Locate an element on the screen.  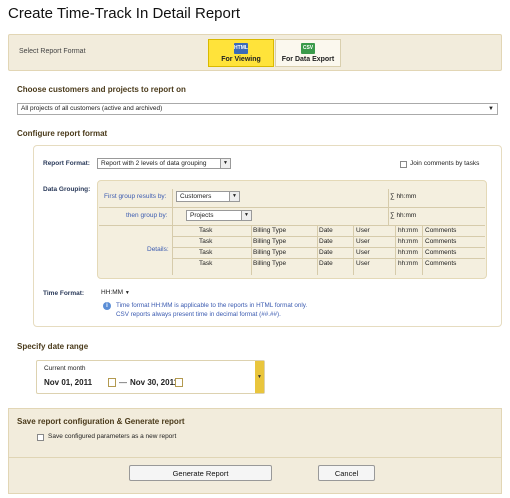
join-comments-checkbox is located at coordinates (403, 164).